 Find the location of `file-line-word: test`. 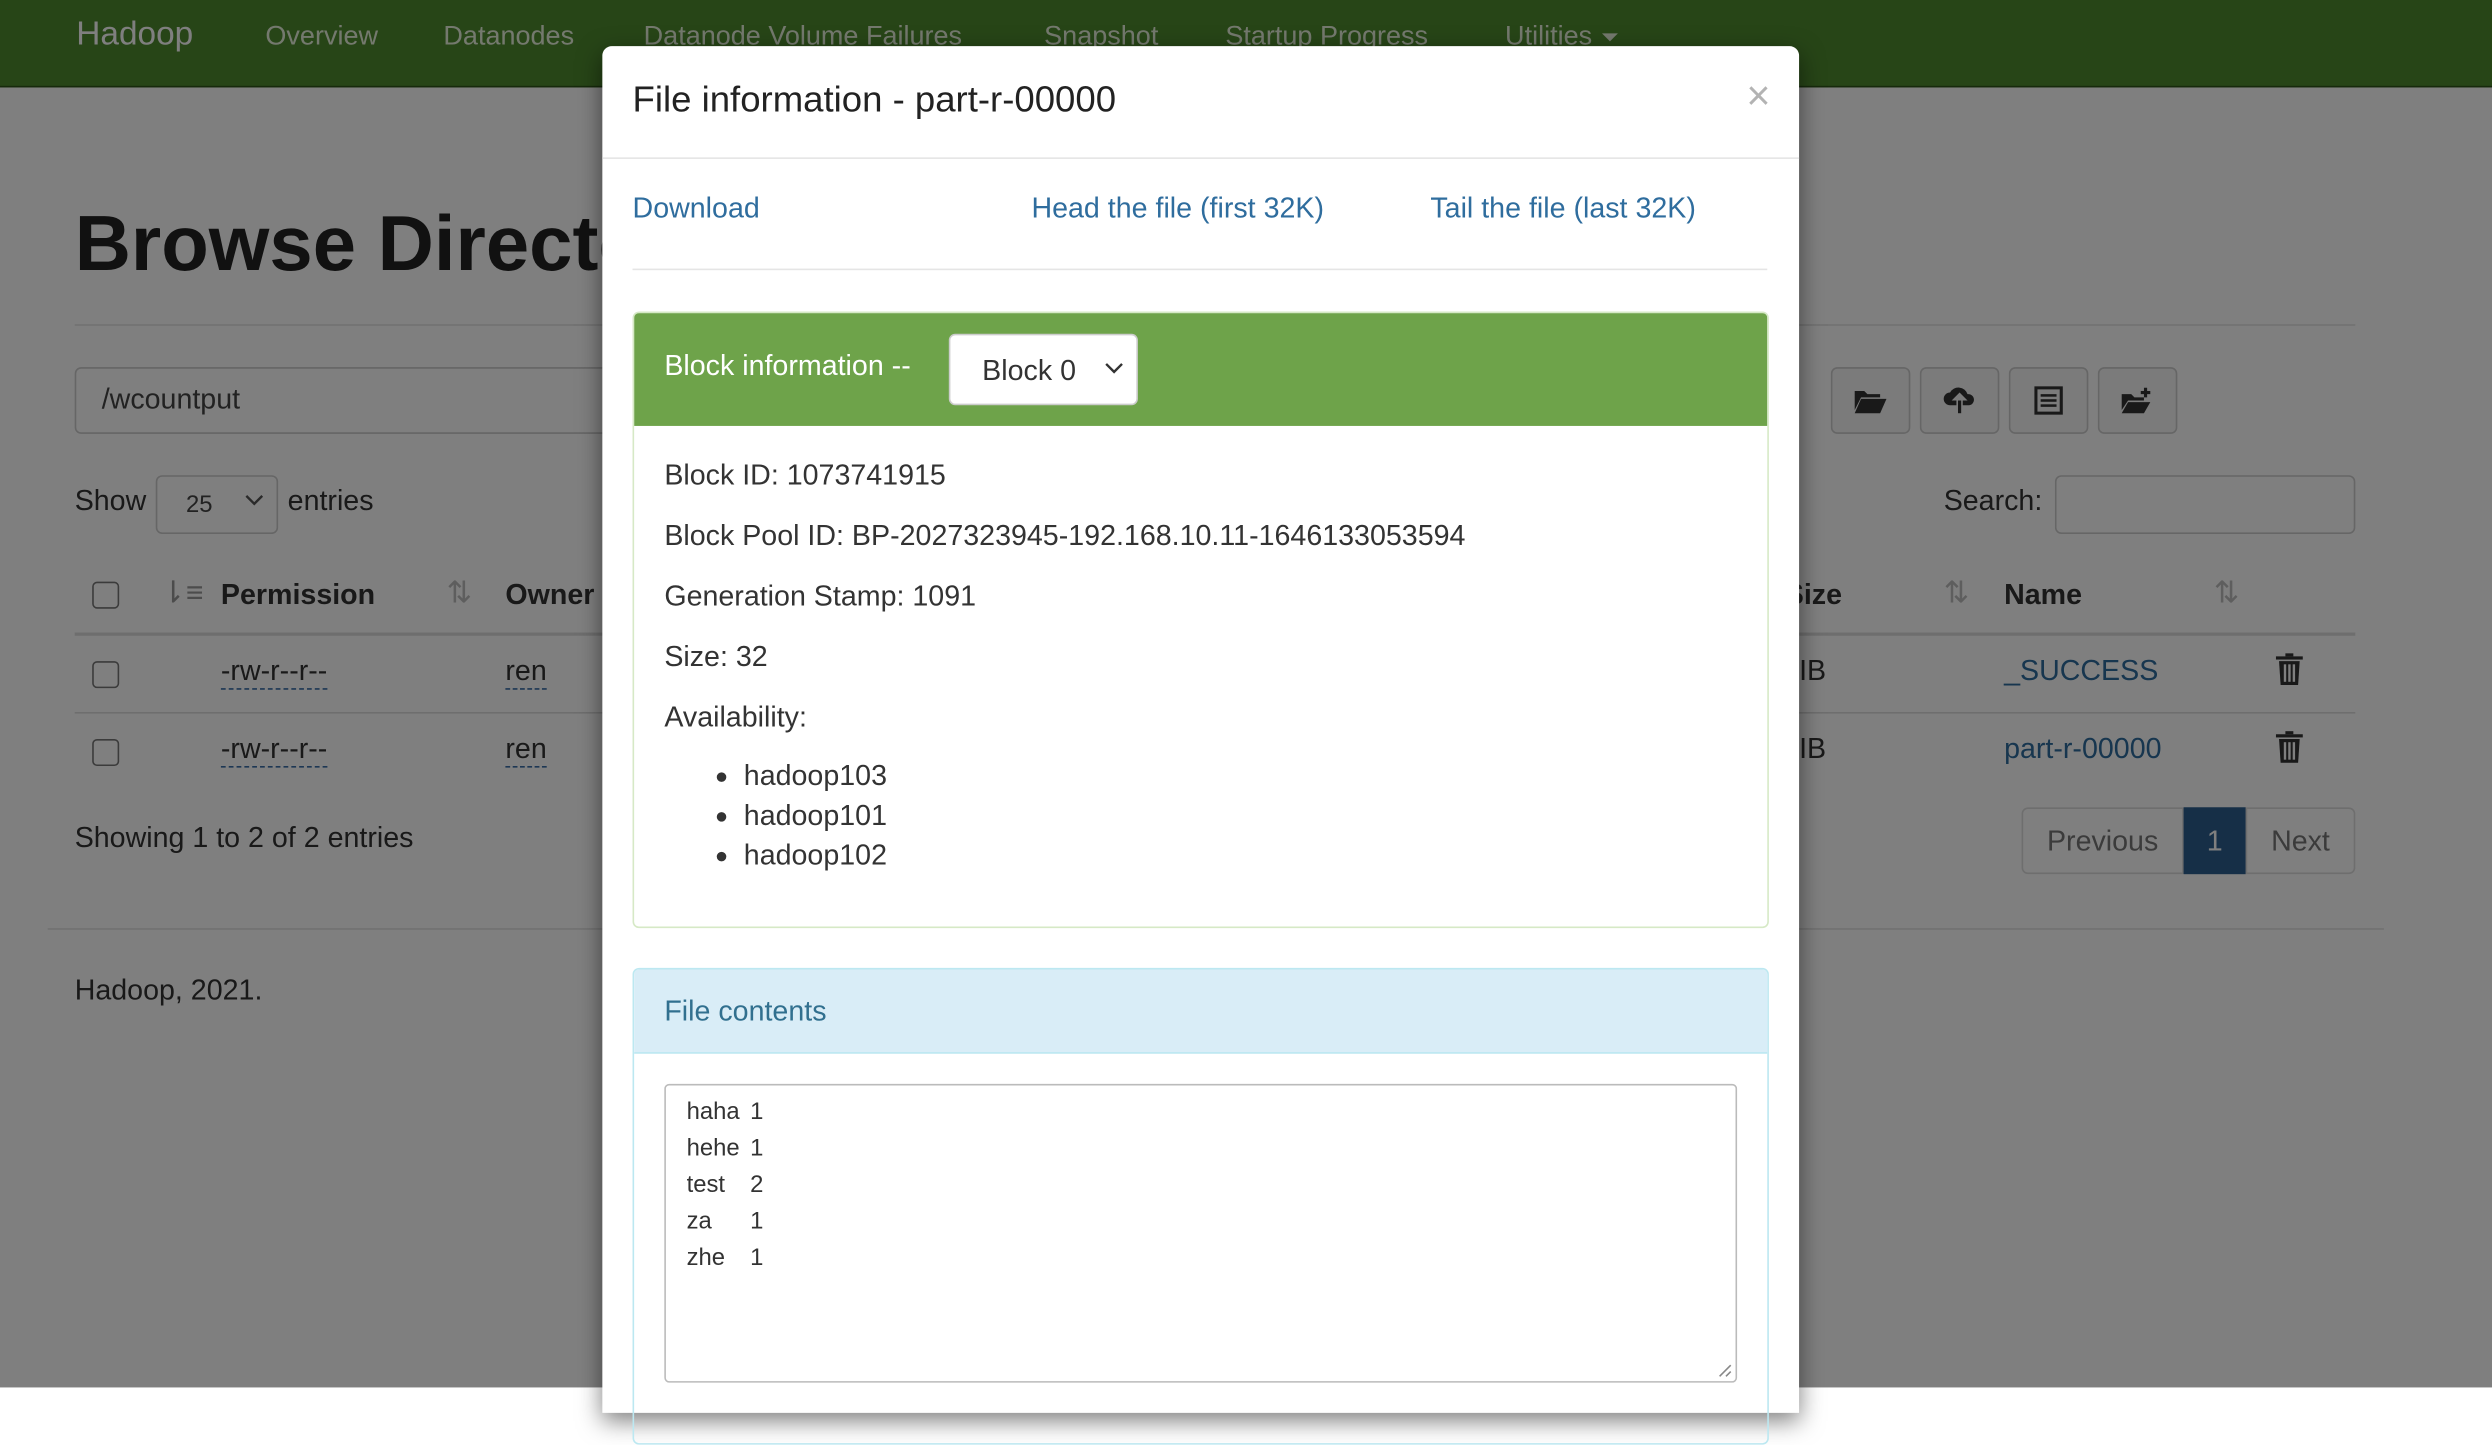

file-line-word: test is located at coordinates (706, 1185).